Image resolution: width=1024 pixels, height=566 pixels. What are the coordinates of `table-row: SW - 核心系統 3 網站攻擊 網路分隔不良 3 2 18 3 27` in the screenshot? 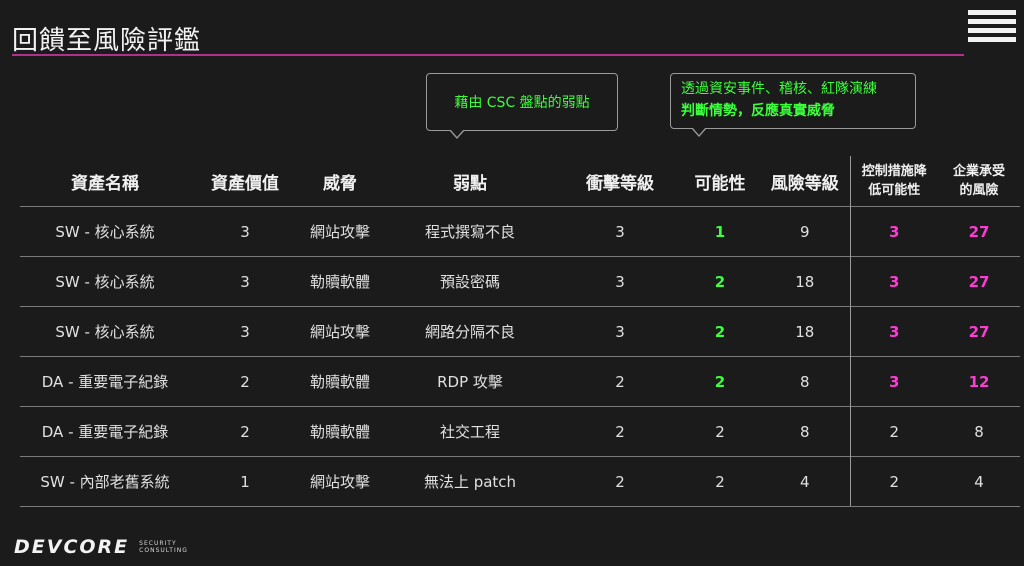 It's located at (520, 331).